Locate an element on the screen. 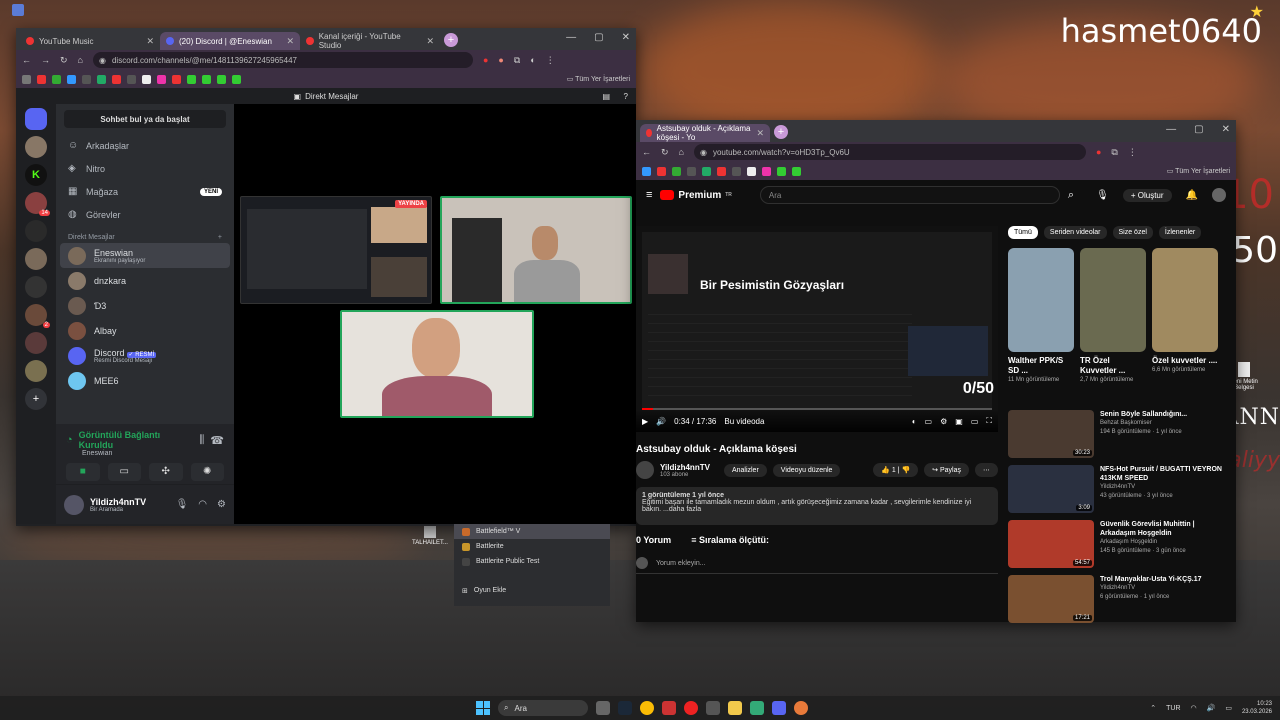 Image resolution: width=1280 pixels, height=720 pixels. chip-series: Seriden videolar is located at coordinates (1075, 232).